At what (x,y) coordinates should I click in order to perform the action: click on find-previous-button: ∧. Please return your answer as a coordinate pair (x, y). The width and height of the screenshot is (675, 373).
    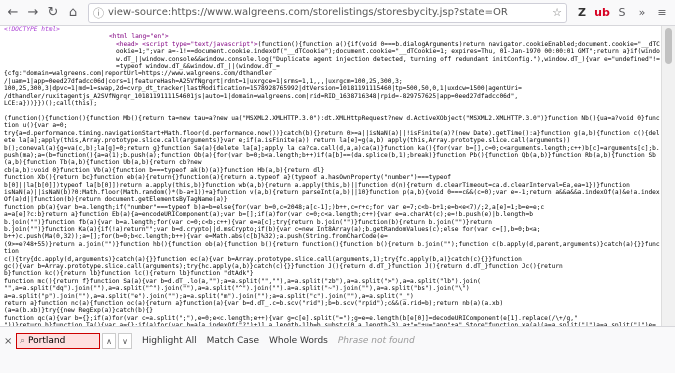
    Looking at the image, I should click on (109, 341).